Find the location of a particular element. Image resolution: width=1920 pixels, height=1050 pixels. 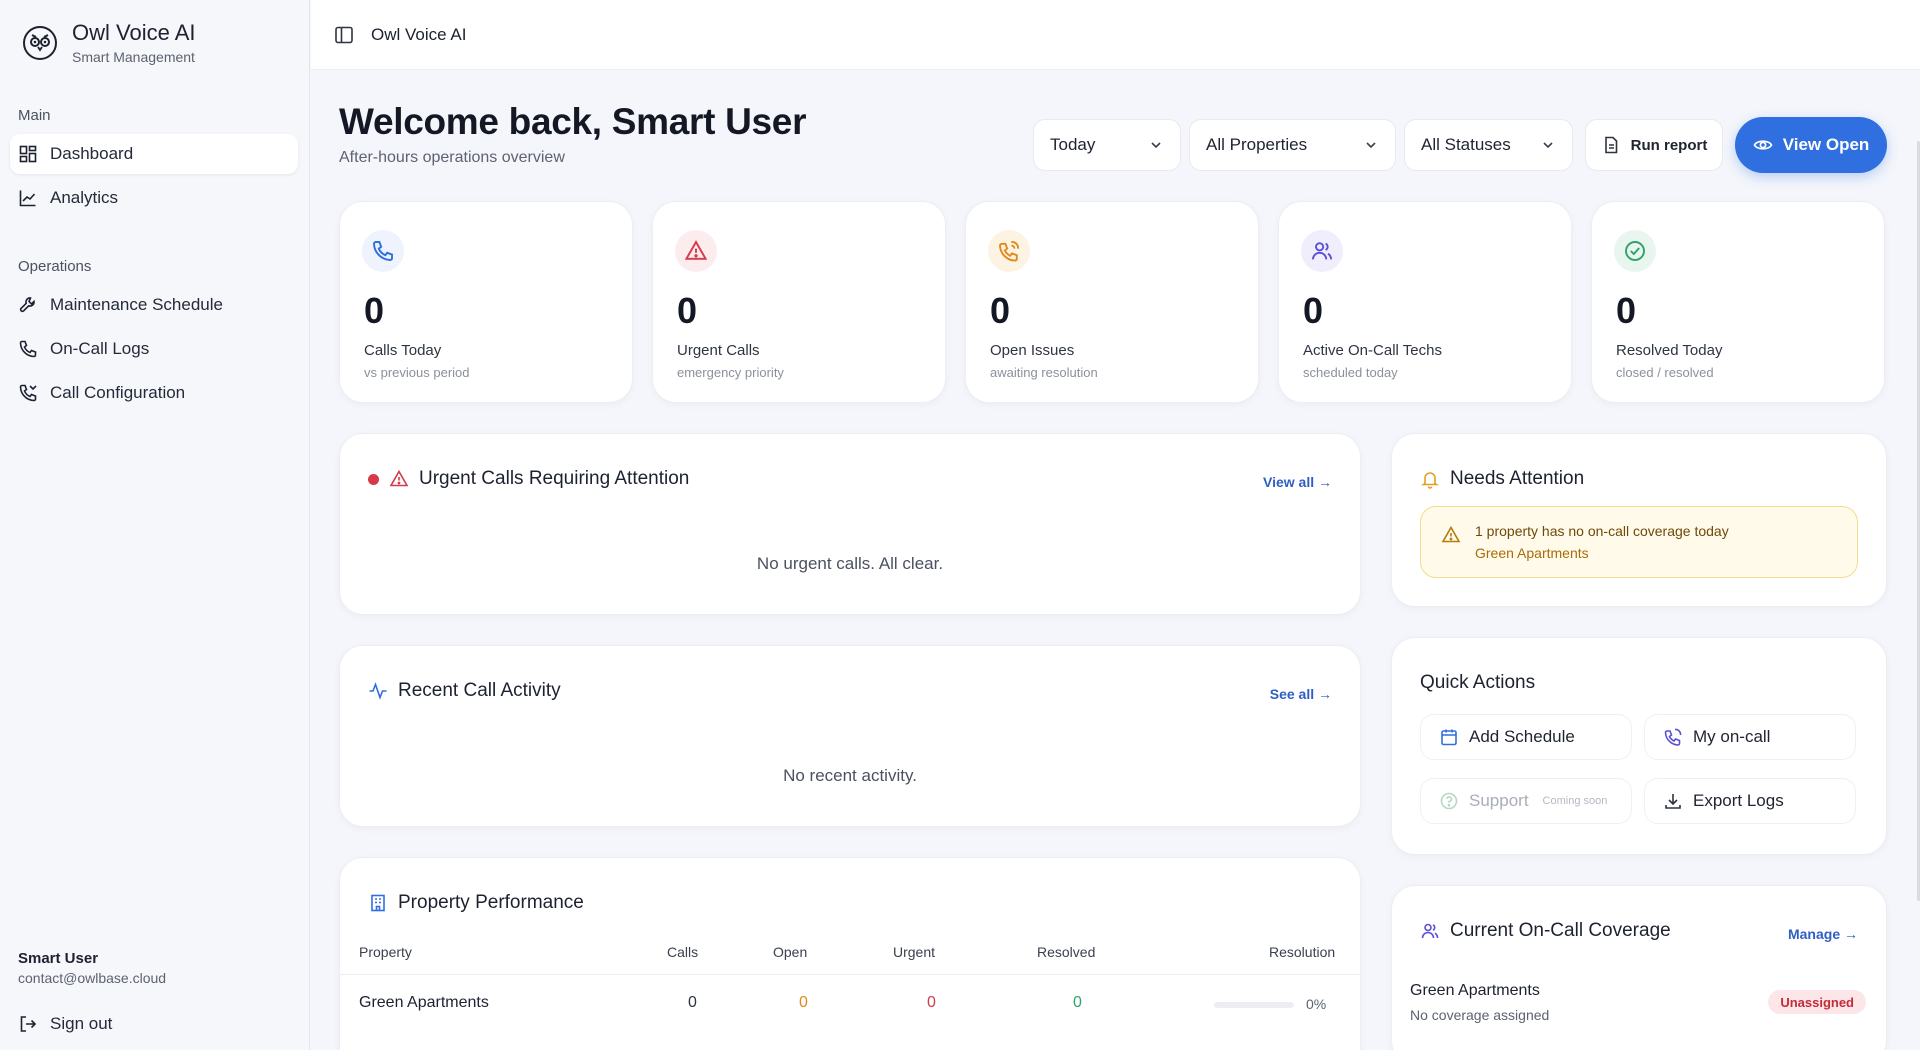

cell-property: Green Apartments is located at coordinates (424, 1002).